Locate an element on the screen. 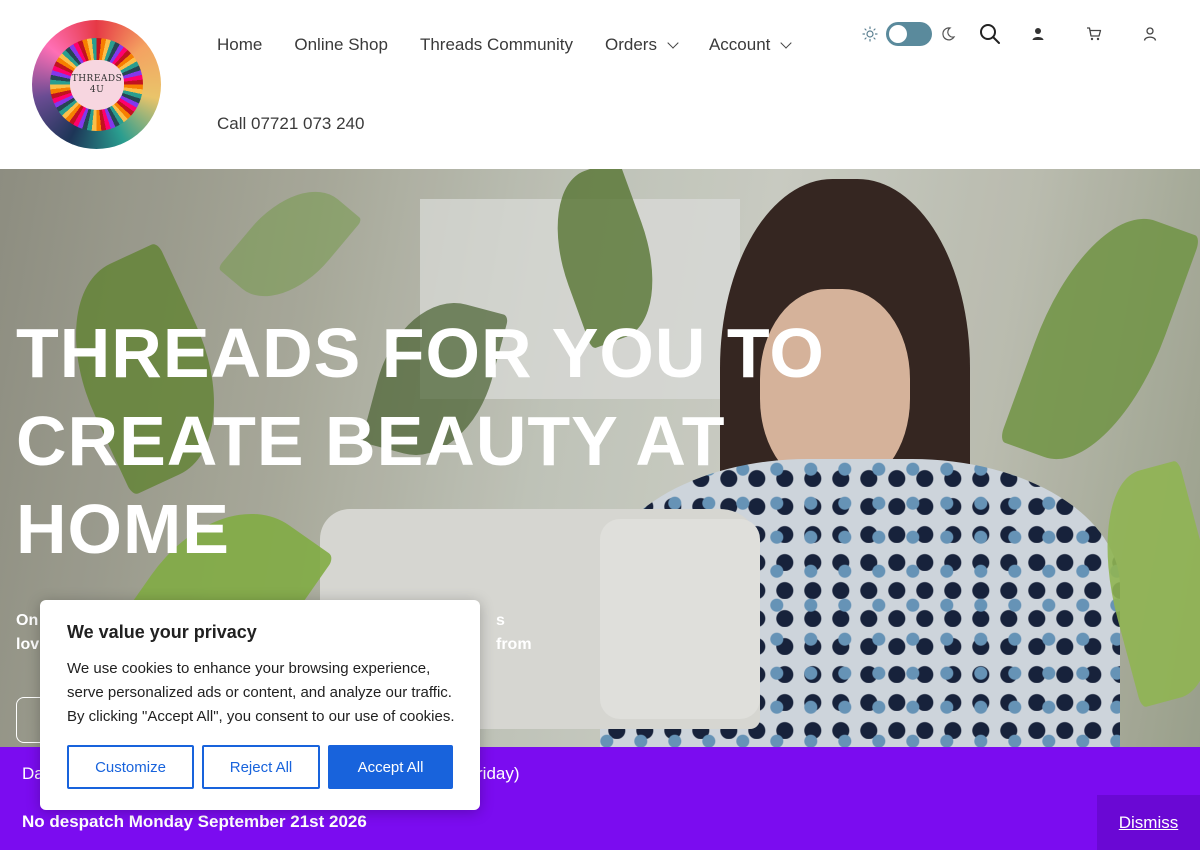 Image resolution: width=1200 pixels, height=850 pixels. nav-item-home: Home is located at coordinates (239, 45).